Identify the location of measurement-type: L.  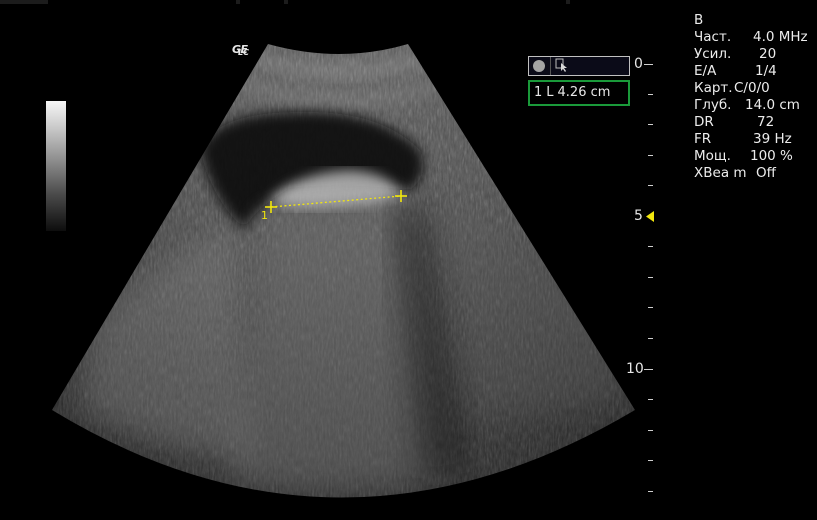
(550, 92).